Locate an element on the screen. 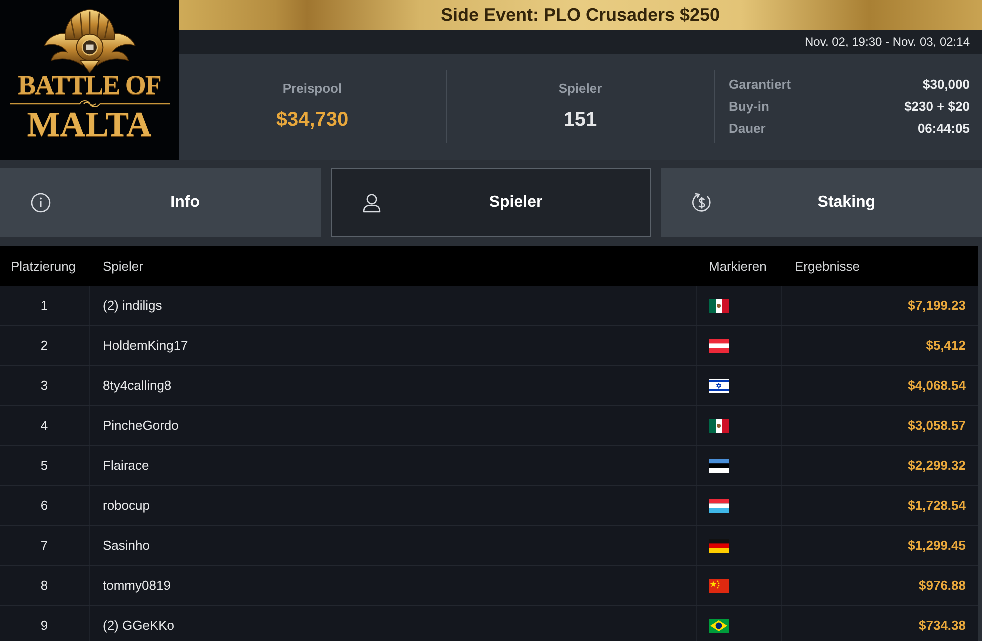 This screenshot has height=641, width=982. column-header: Platzierung is located at coordinates (44, 266).